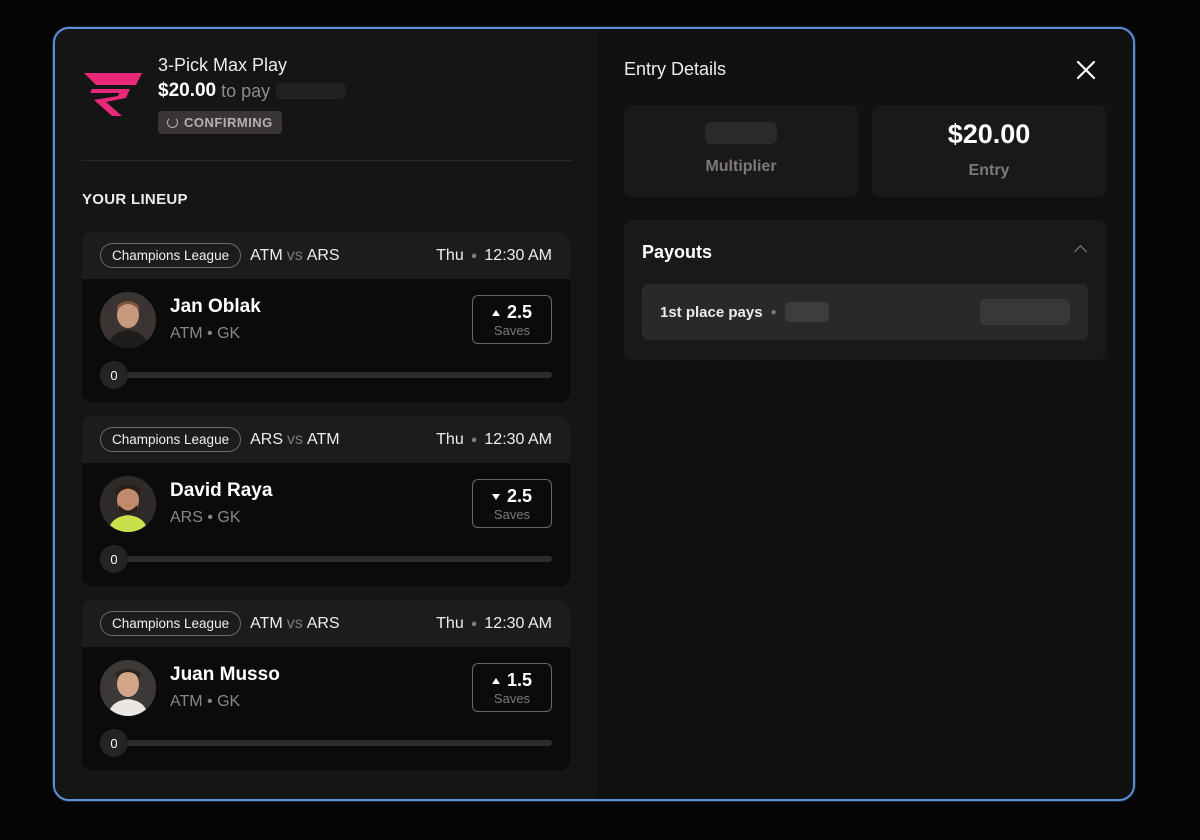 The height and width of the screenshot is (840, 1200). I want to click on player-name: Jan Oblak, so click(215, 306).